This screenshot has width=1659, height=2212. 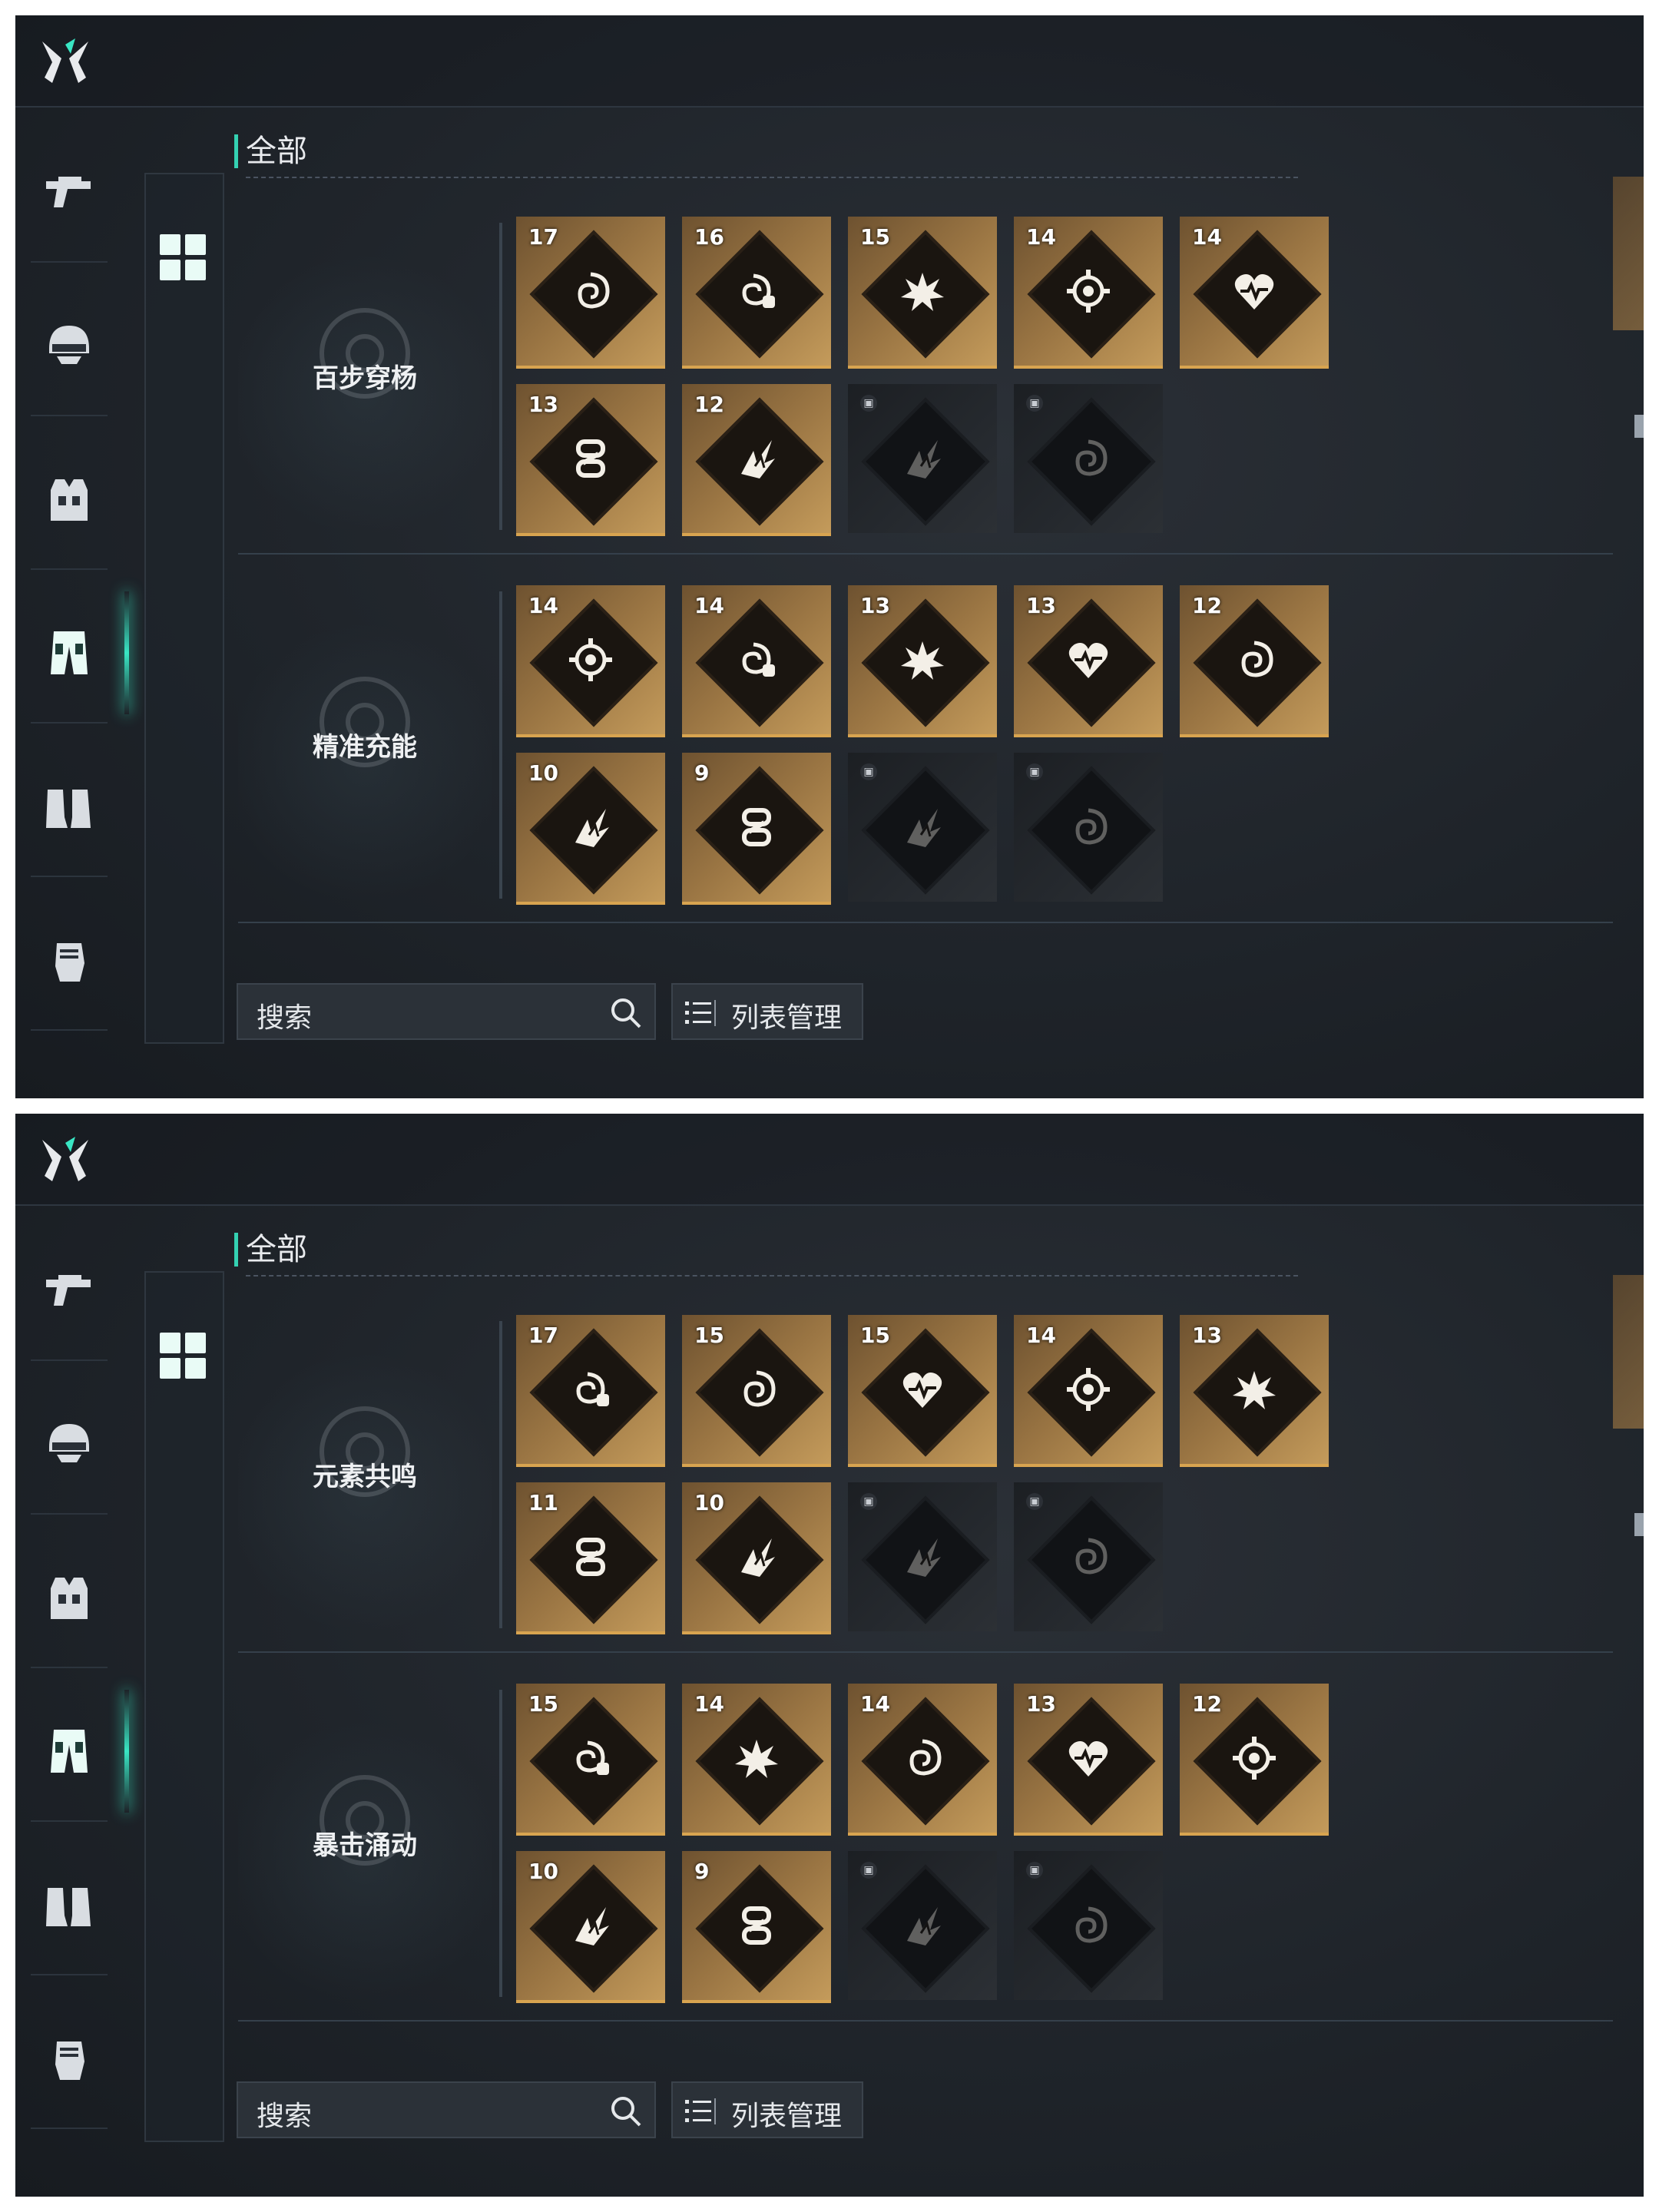 I want to click on crosshair-icon, so click(x=1255, y=1758).